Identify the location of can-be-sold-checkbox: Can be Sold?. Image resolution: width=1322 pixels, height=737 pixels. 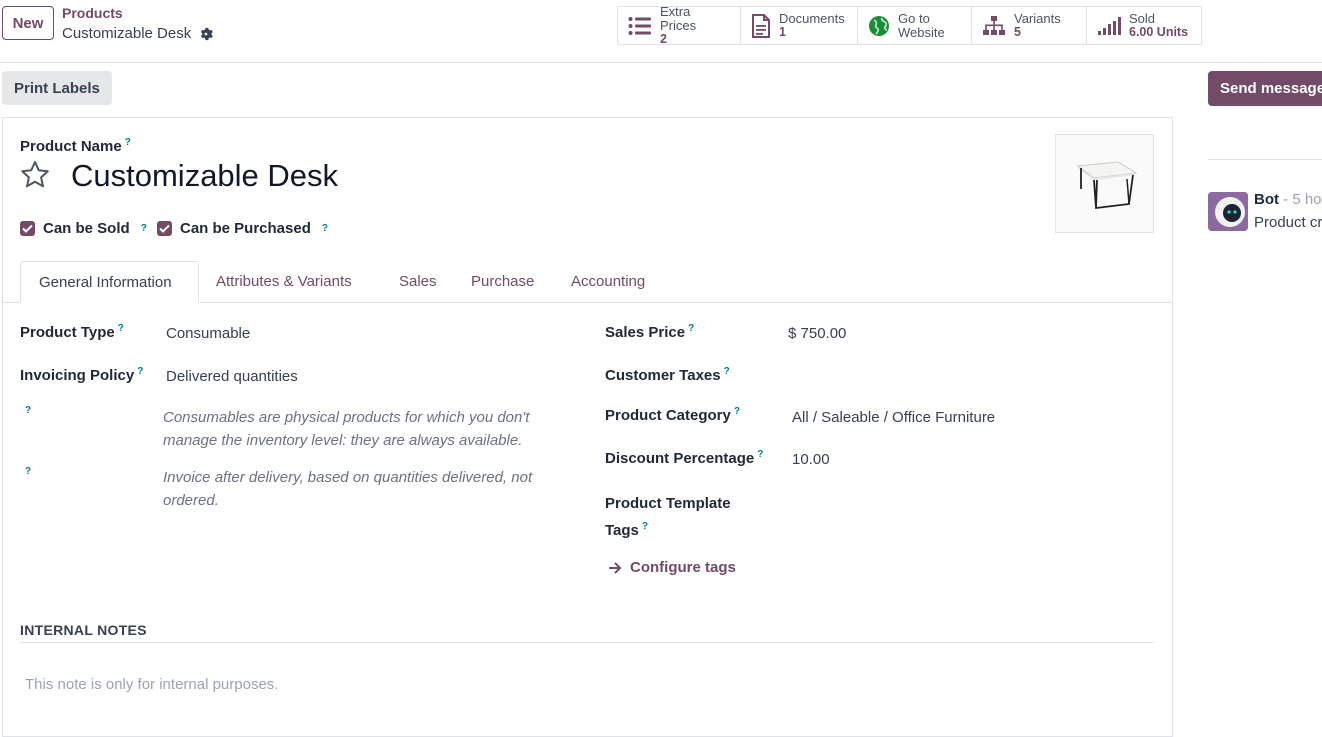
(83, 228).